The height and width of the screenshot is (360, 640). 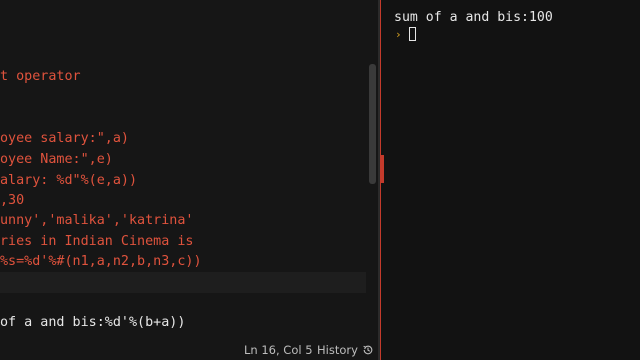 I want to click on code-line-5: ,30, so click(x=12, y=201).